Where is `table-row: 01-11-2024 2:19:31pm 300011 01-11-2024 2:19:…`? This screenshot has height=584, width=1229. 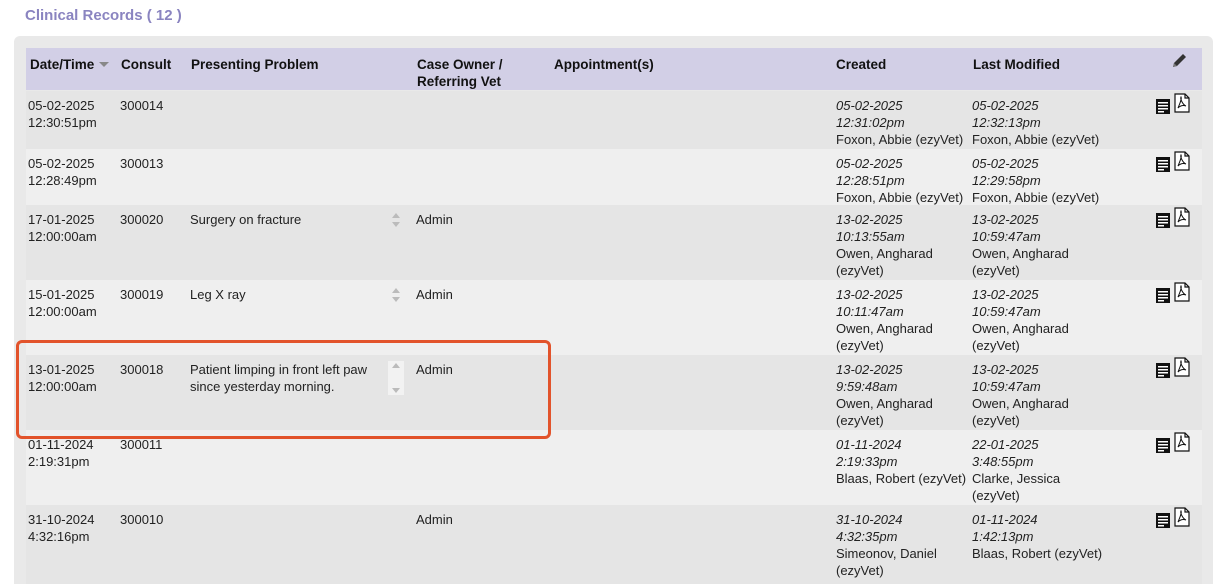 table-row: 01-11-2024 2:19:31pm 300011 01-11-2024 2:19:… is located at coordinates (614, 467).